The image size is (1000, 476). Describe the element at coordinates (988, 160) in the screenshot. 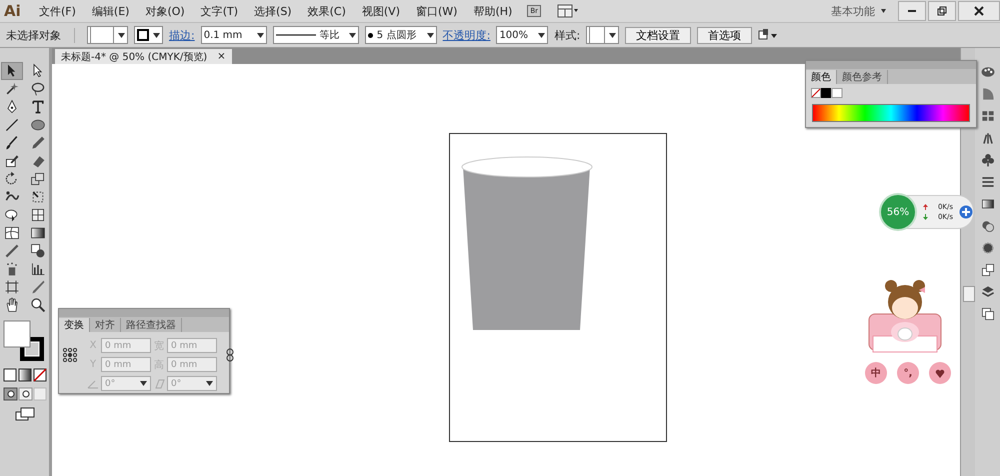

I see `club-symbol-icon` at that location.